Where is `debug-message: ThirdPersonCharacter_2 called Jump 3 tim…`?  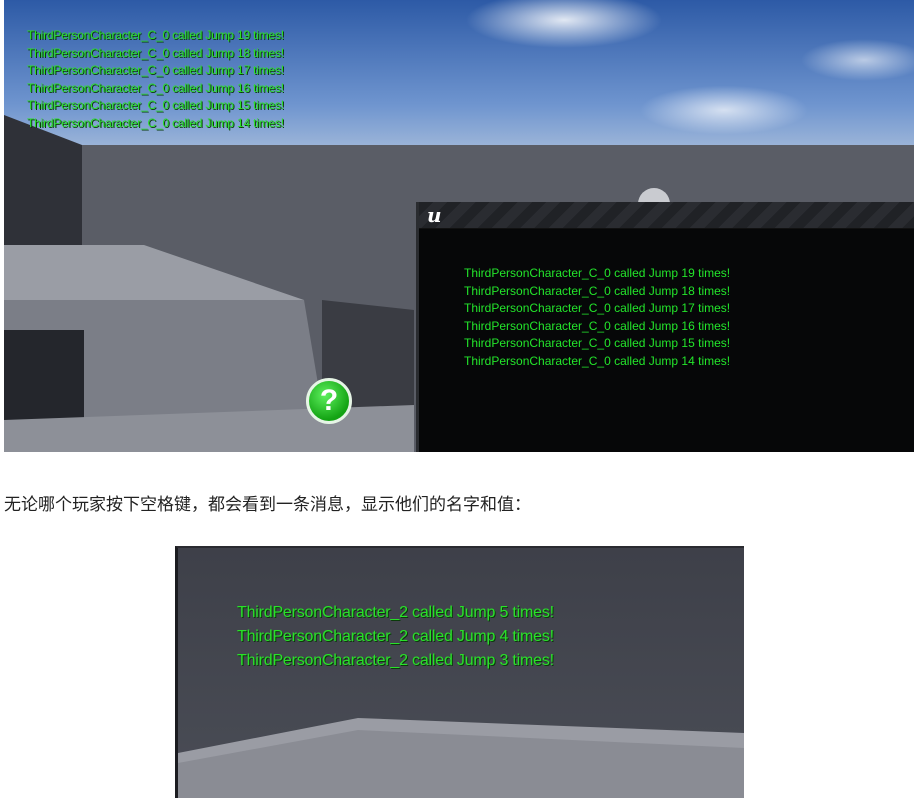
debug-message: ThirdPersonCharacter_2 called Jump 3 tim… is located at coordinates (395, 660).